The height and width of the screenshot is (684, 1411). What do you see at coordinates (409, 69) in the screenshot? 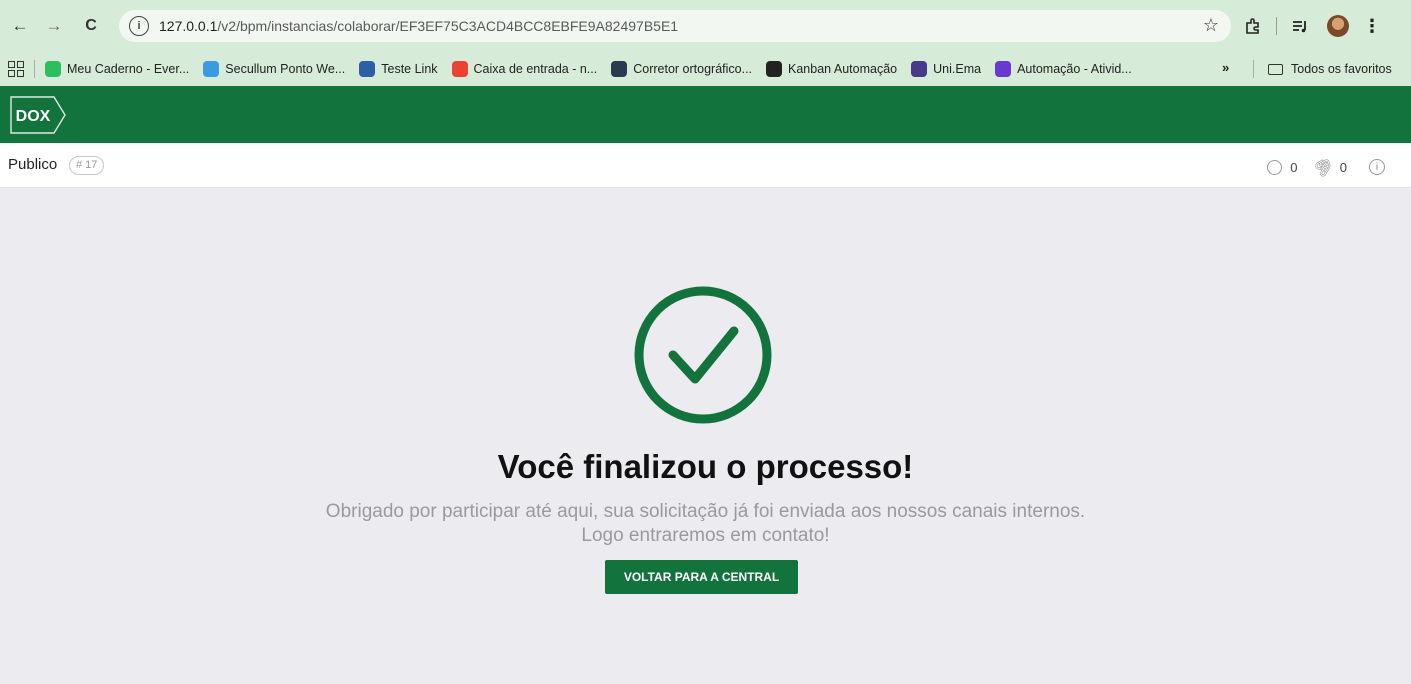
I see `bookmark-label: Teste Link` at bounding box center [409, 69].